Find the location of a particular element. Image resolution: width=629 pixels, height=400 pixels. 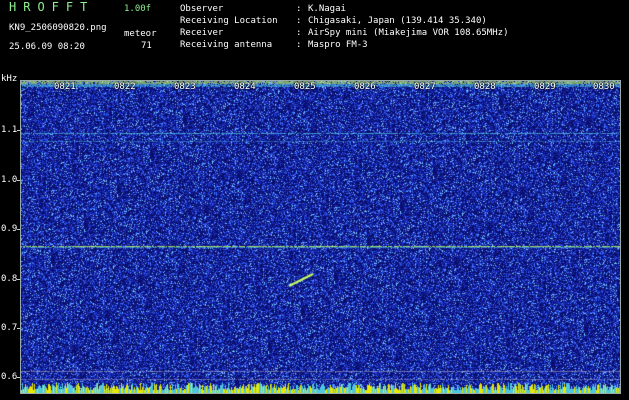

filename-label: KN9_2506090820.png is located at coordinates (58, 28).